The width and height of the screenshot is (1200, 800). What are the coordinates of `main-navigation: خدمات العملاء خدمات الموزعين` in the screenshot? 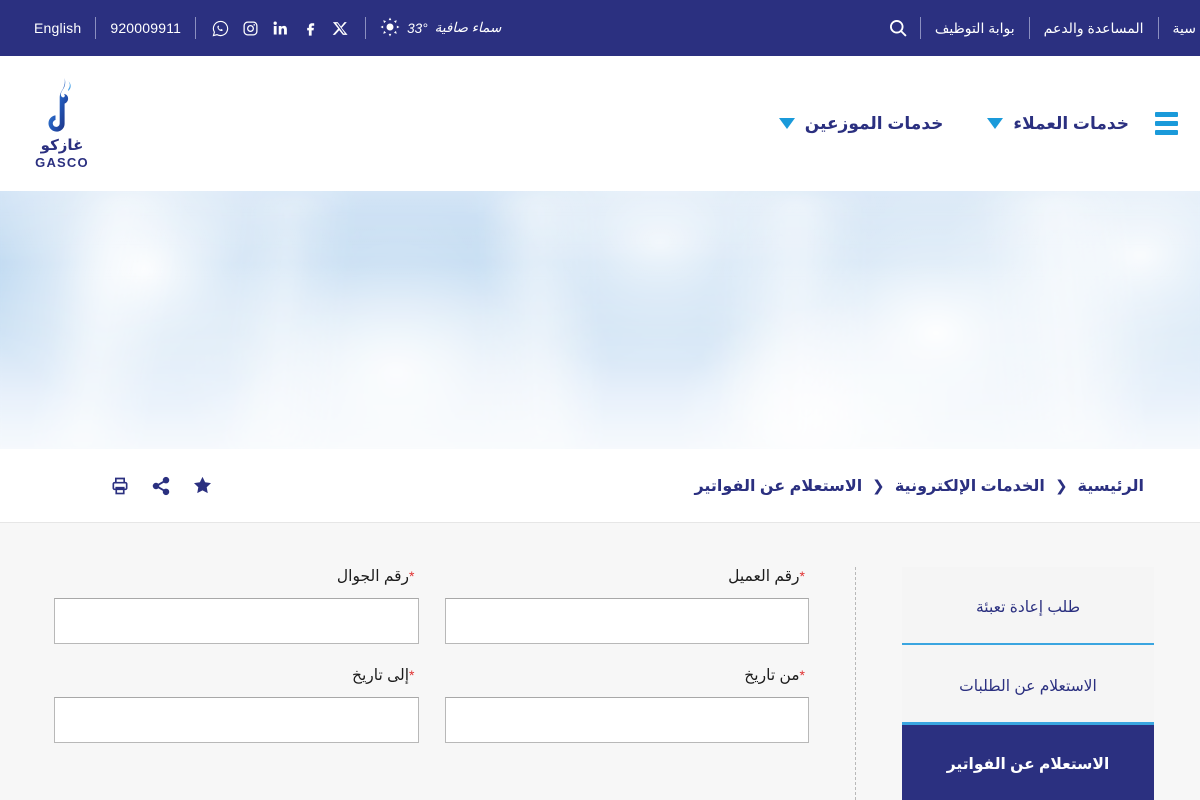 It's located at (971, 123).